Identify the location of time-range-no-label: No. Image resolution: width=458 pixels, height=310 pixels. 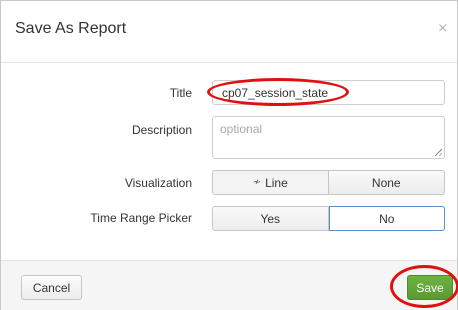
(387, 218).